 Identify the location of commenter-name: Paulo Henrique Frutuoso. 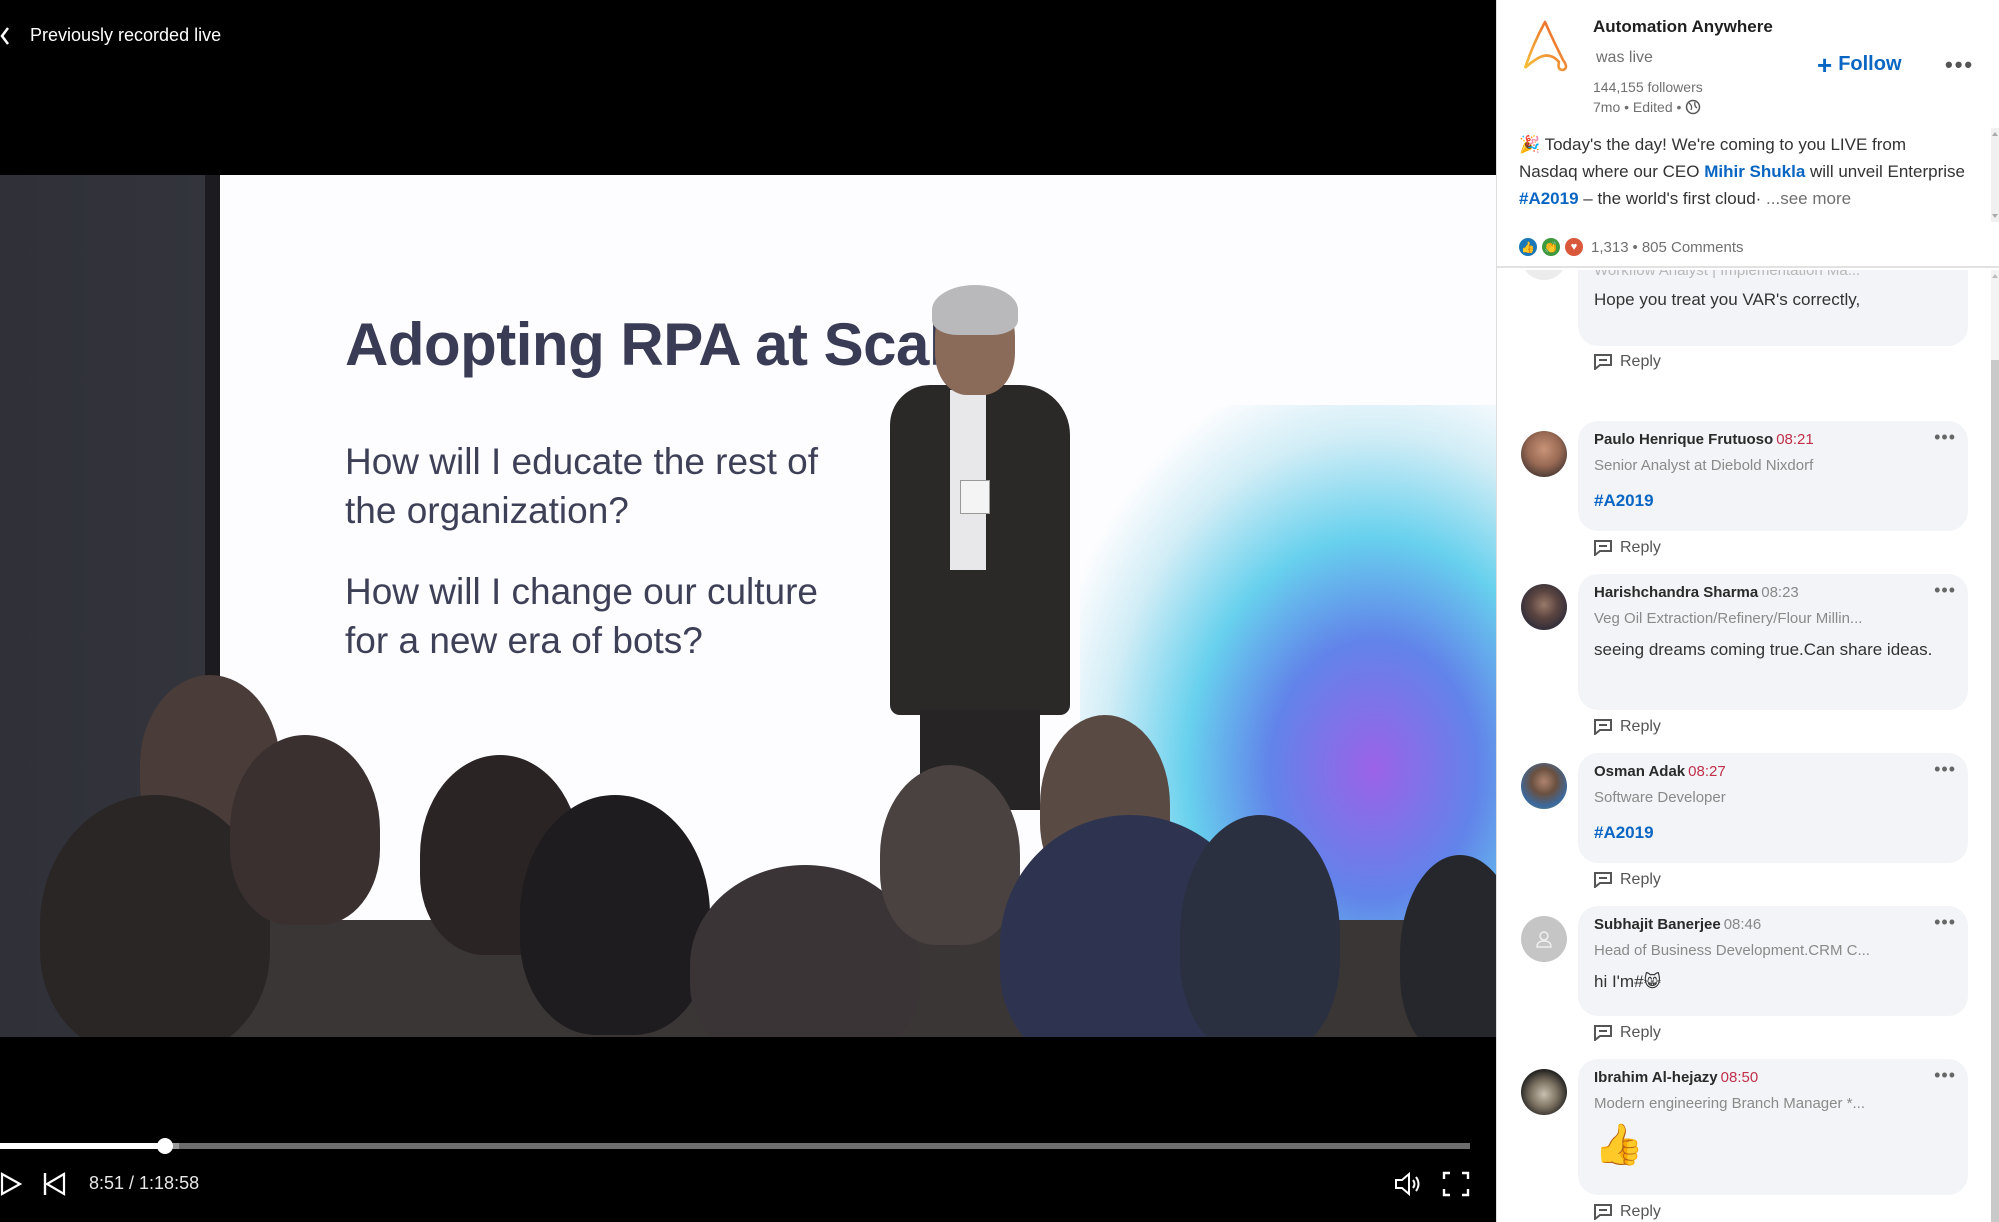
(1683, 439).